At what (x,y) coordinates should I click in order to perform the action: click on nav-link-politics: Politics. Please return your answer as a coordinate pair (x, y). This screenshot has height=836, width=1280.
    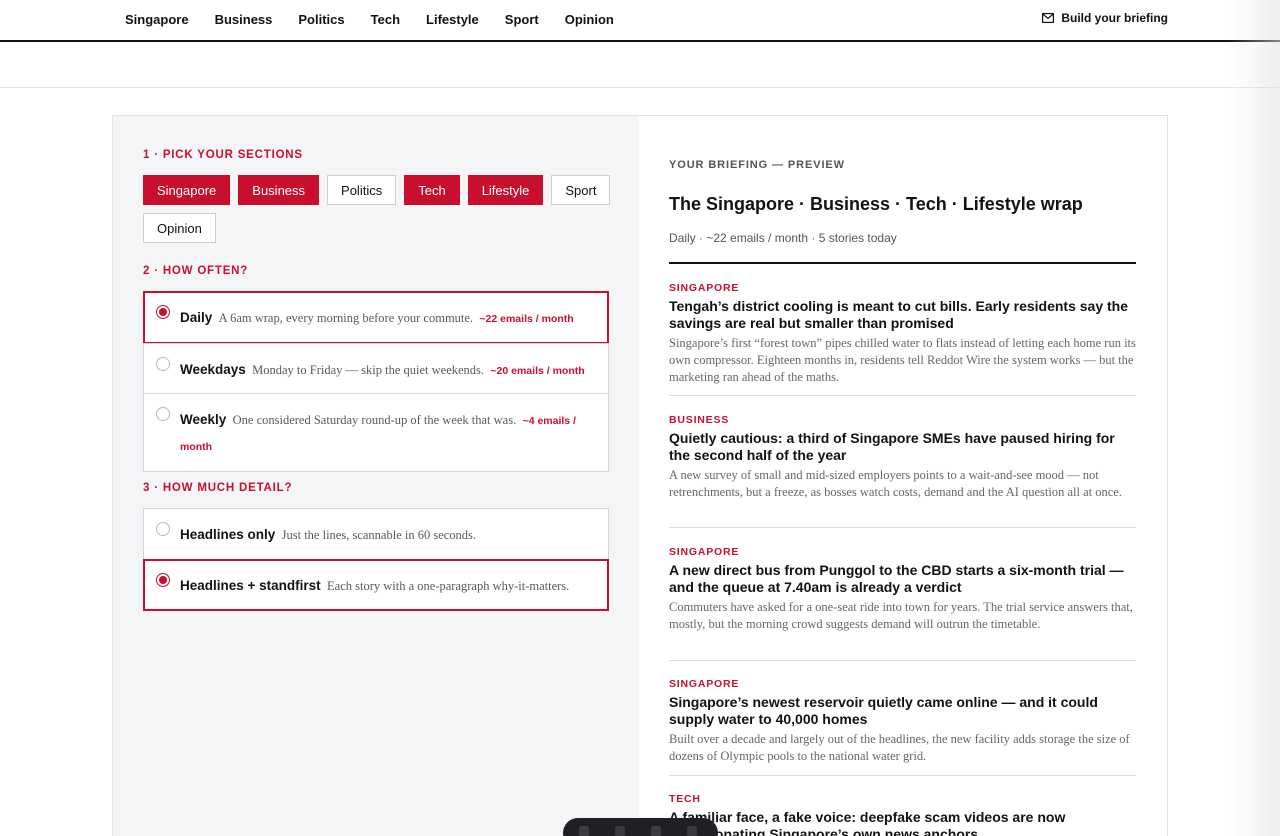
    Looking at the image, I should click on (321, 20).